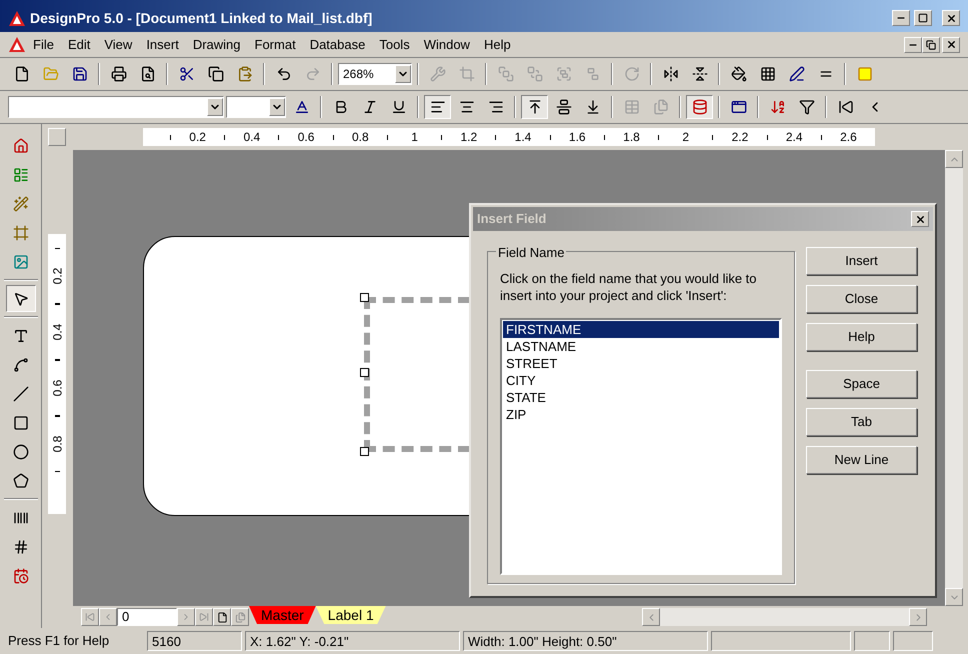  I want to click on align-right-icon, so click(496, 107).